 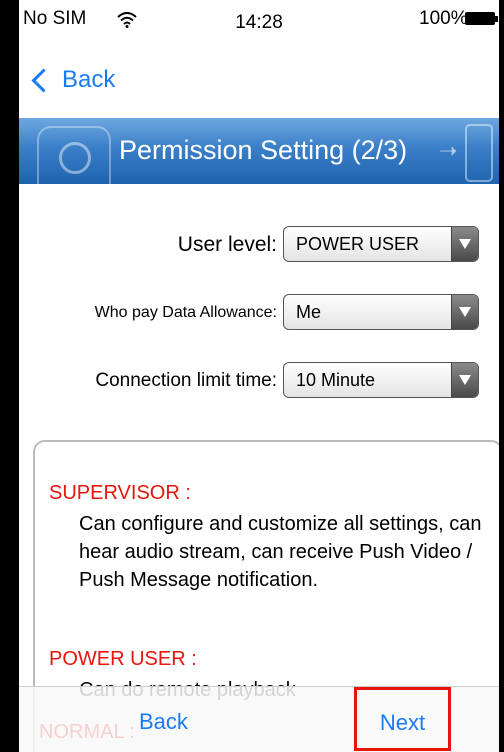 I want to click on next-button: Next, so click(x=402, y=719).